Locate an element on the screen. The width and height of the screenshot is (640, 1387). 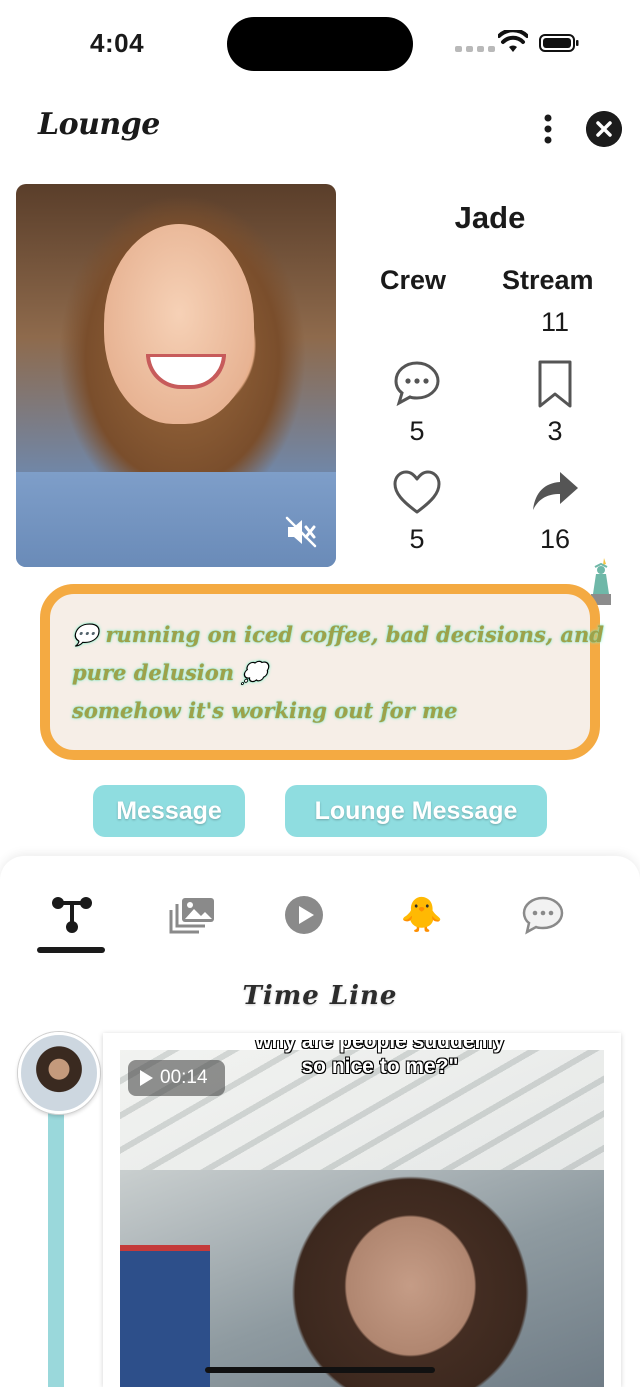
heart-icon is located at coordinates (417, 493).